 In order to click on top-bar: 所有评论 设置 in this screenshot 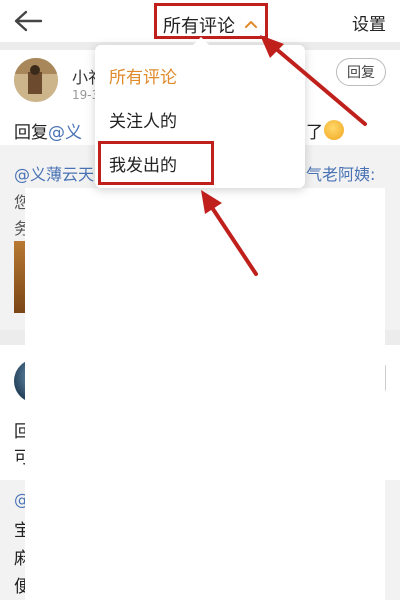, I will do `click(200, 21)`.